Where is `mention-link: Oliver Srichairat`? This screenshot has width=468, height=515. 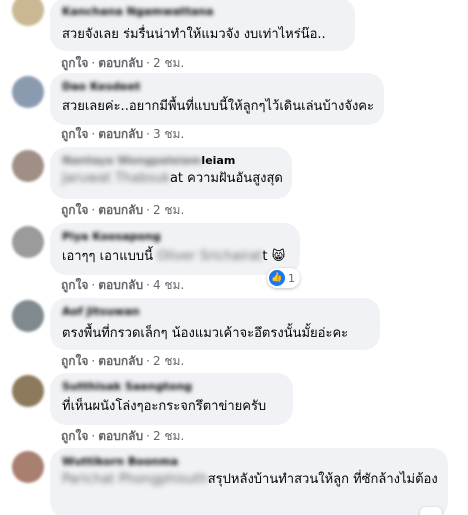
mention-link: Oliver Srichairat is located at coordinates (209, 256).